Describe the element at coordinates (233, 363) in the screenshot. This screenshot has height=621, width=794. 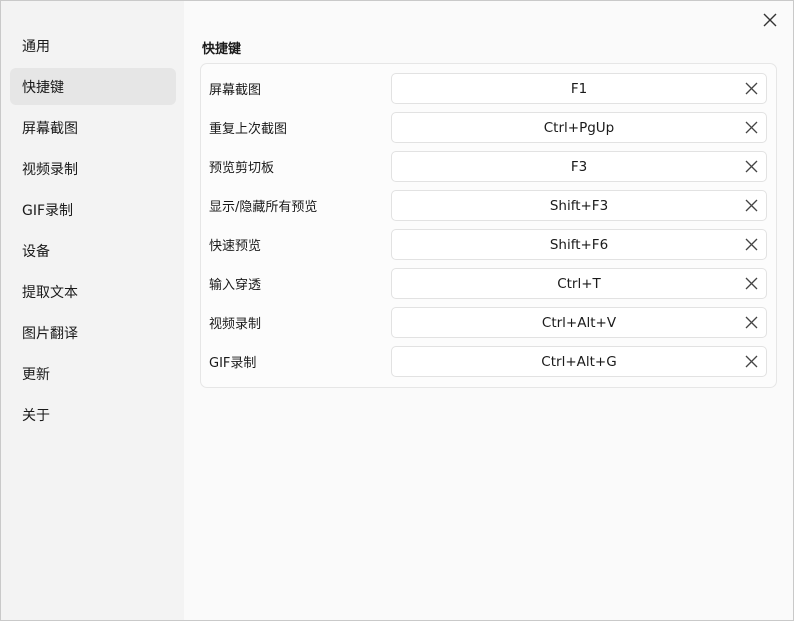
I see `shortcut-label: GIF录制` at that location.